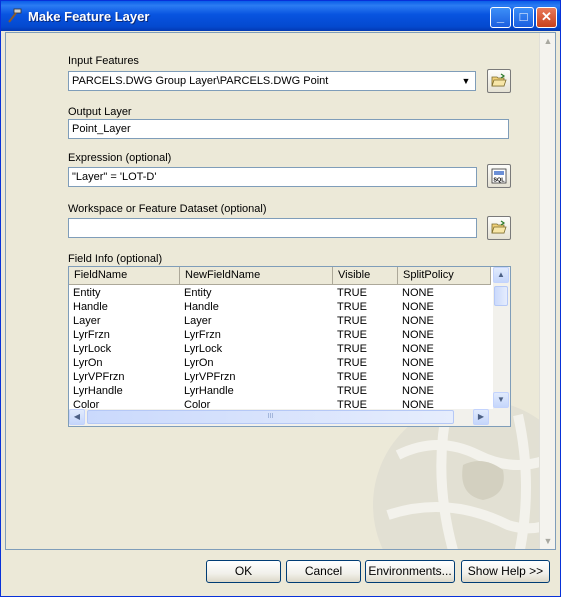 The image size is (561, 597). I want to click on browse-workspace-button, so click(499, 228).